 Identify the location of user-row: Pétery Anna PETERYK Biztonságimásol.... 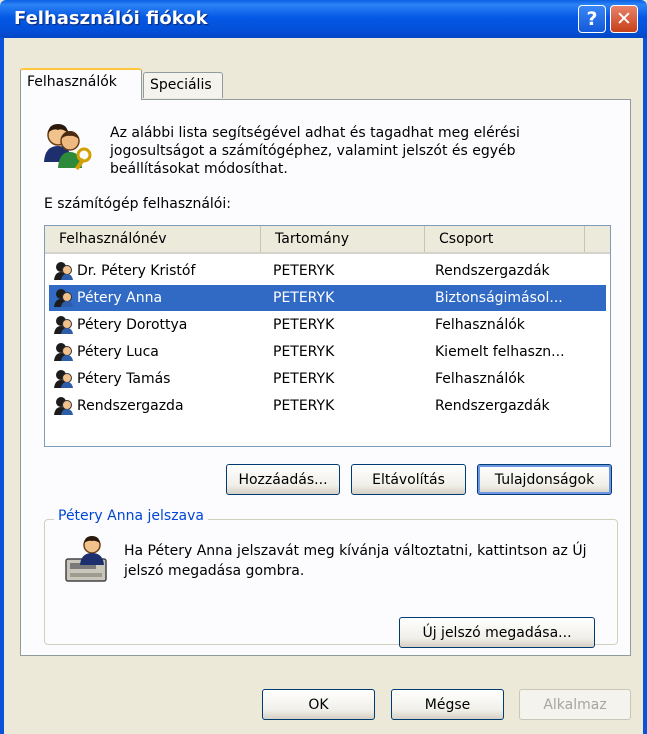
(327, 298).